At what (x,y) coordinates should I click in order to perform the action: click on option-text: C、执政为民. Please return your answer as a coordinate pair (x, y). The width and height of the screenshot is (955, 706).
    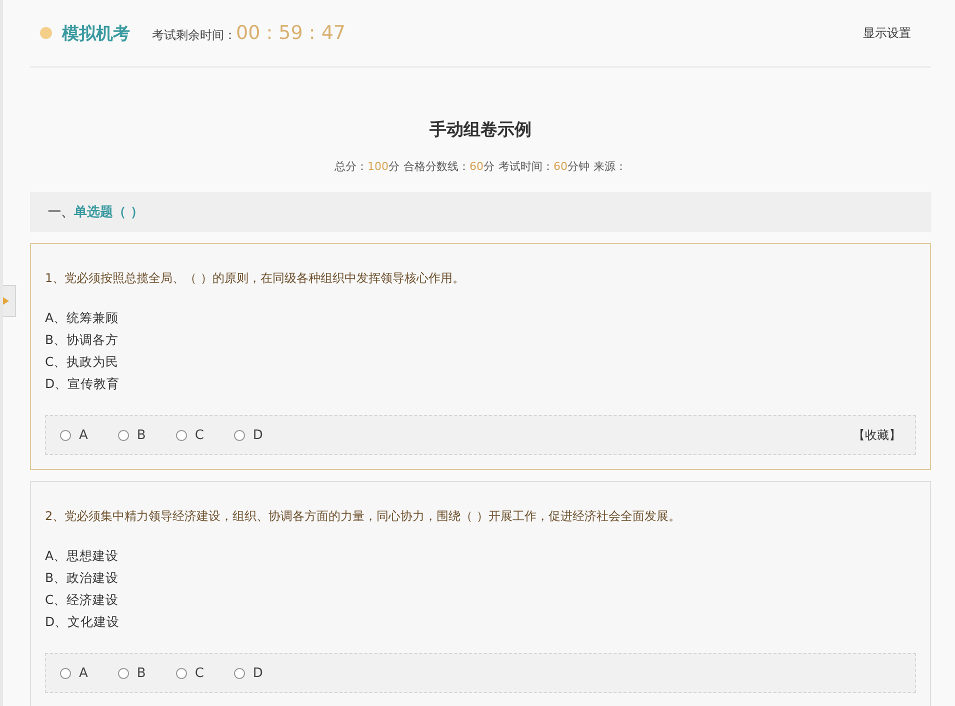
    Looking at the image, I should click on (82, 362).